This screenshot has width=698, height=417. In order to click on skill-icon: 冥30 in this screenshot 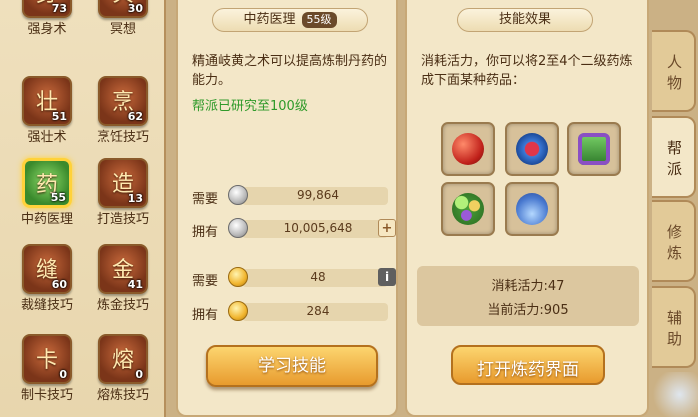, I will do `click(123, 9)`.